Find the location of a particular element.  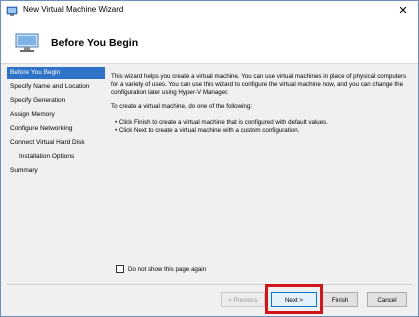

step-configure-networking: Configure Networking is located at coordinates (56, 129).